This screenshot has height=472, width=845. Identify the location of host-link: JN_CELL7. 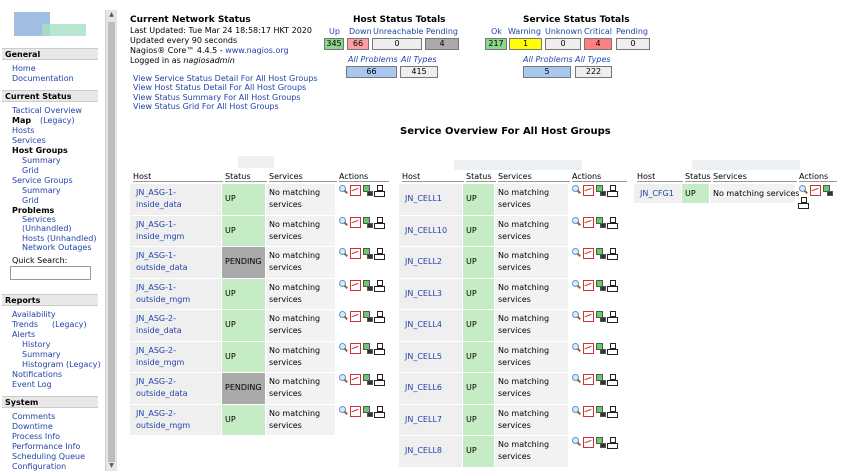
(430, 419).